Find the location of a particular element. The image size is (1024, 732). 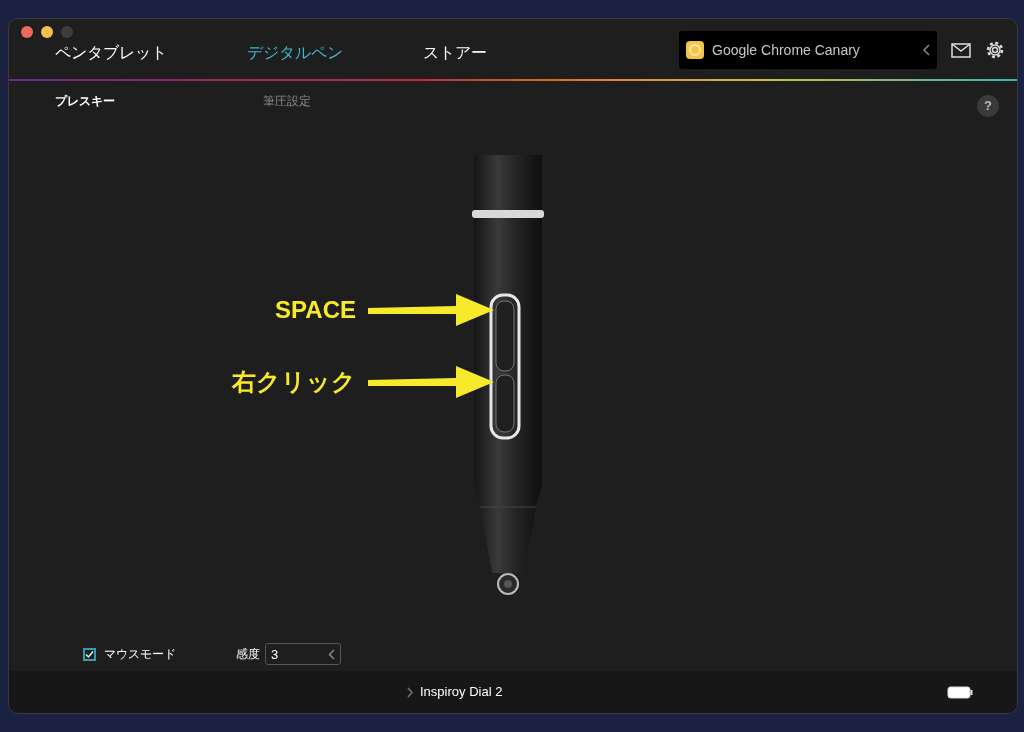

sub-tab: プレスキー is located at coordinates (85, 100).